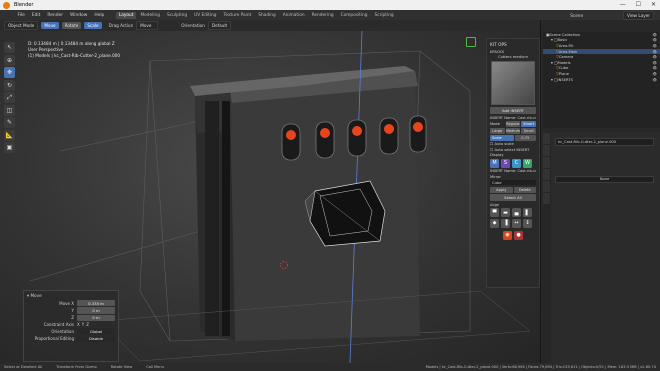  Describe the element at coordinates (9, 122) in the screenshot. I see `annotate-tool-icon: ✎` at that location.